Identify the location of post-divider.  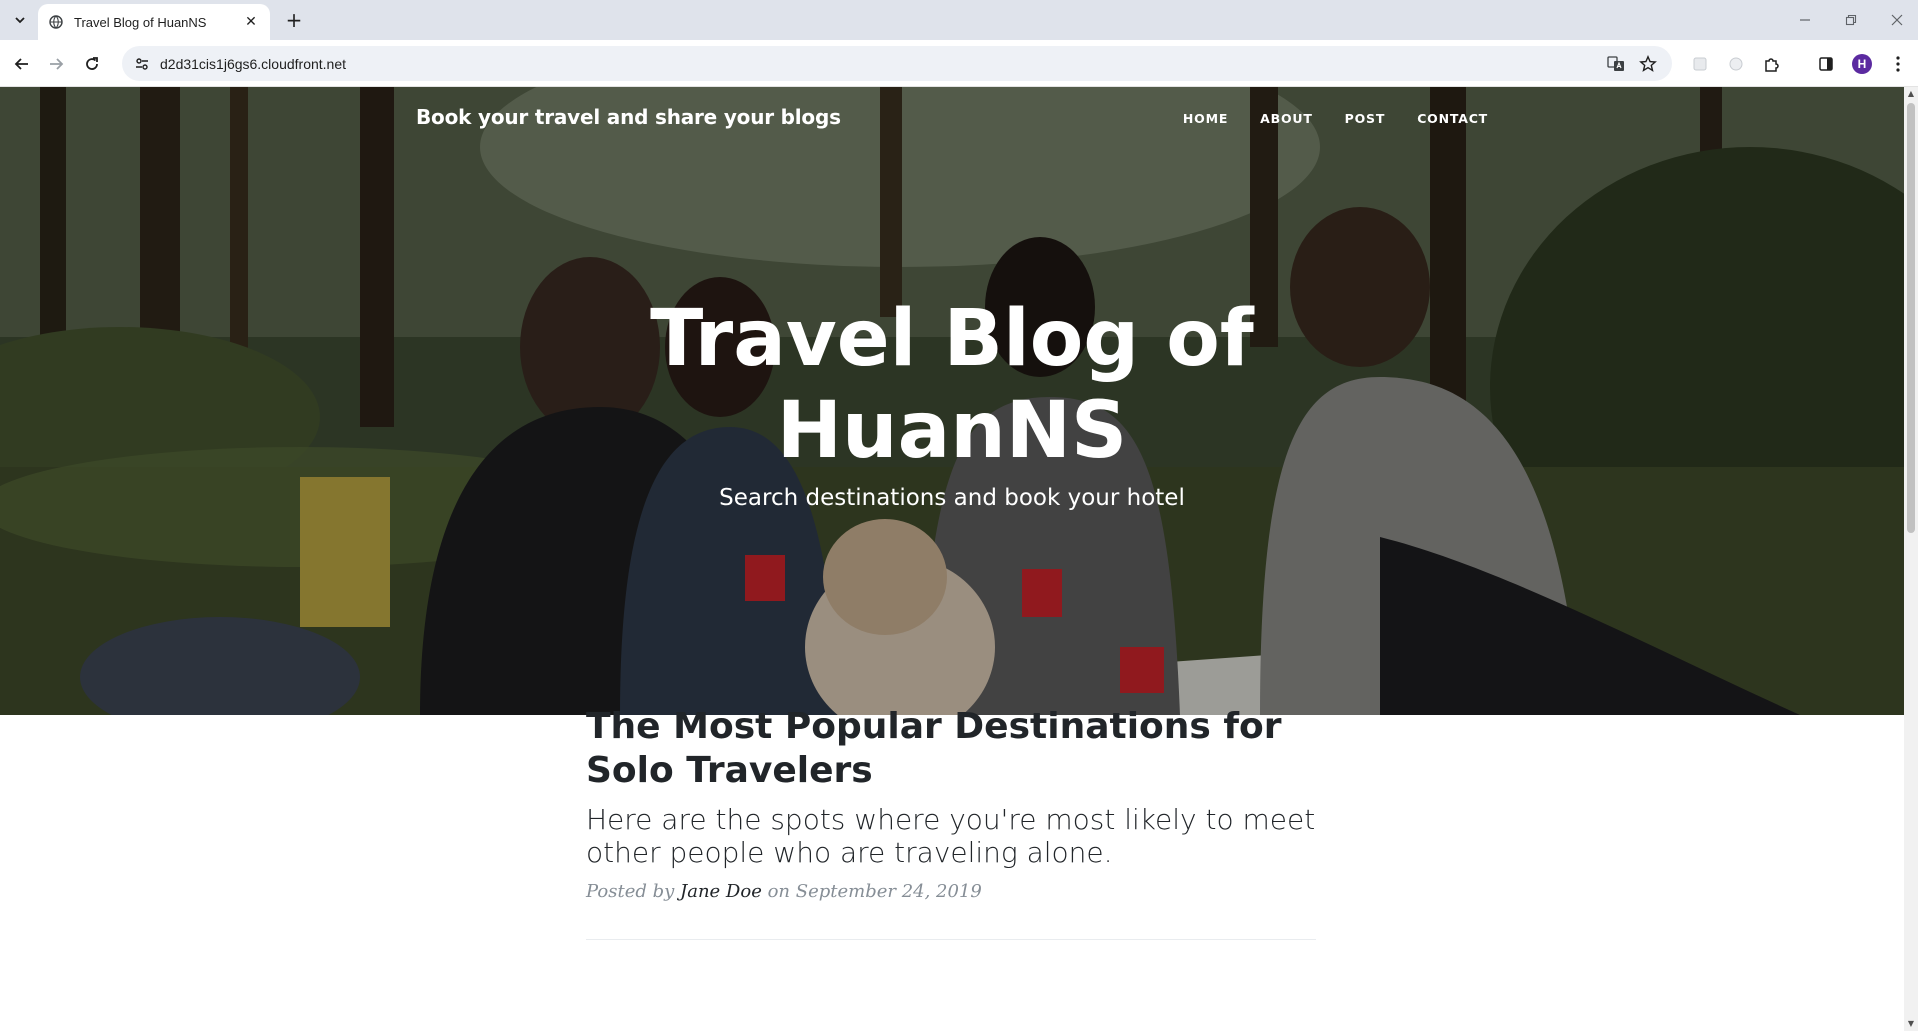
(951, 939).